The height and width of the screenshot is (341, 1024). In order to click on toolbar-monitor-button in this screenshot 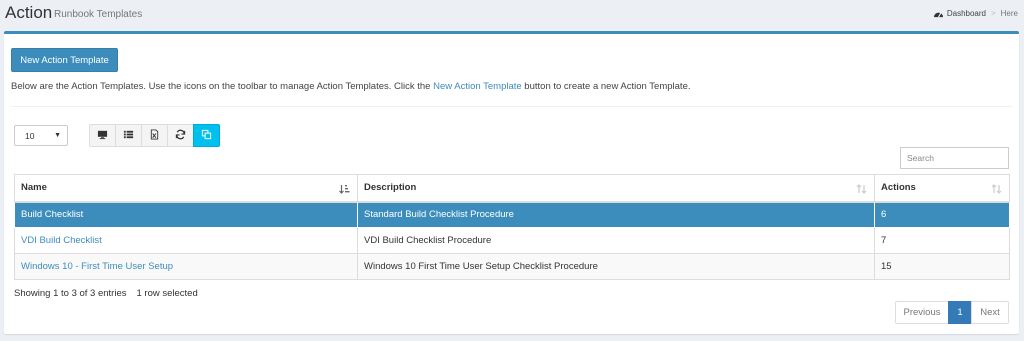, I will do `click(102, 135)`.